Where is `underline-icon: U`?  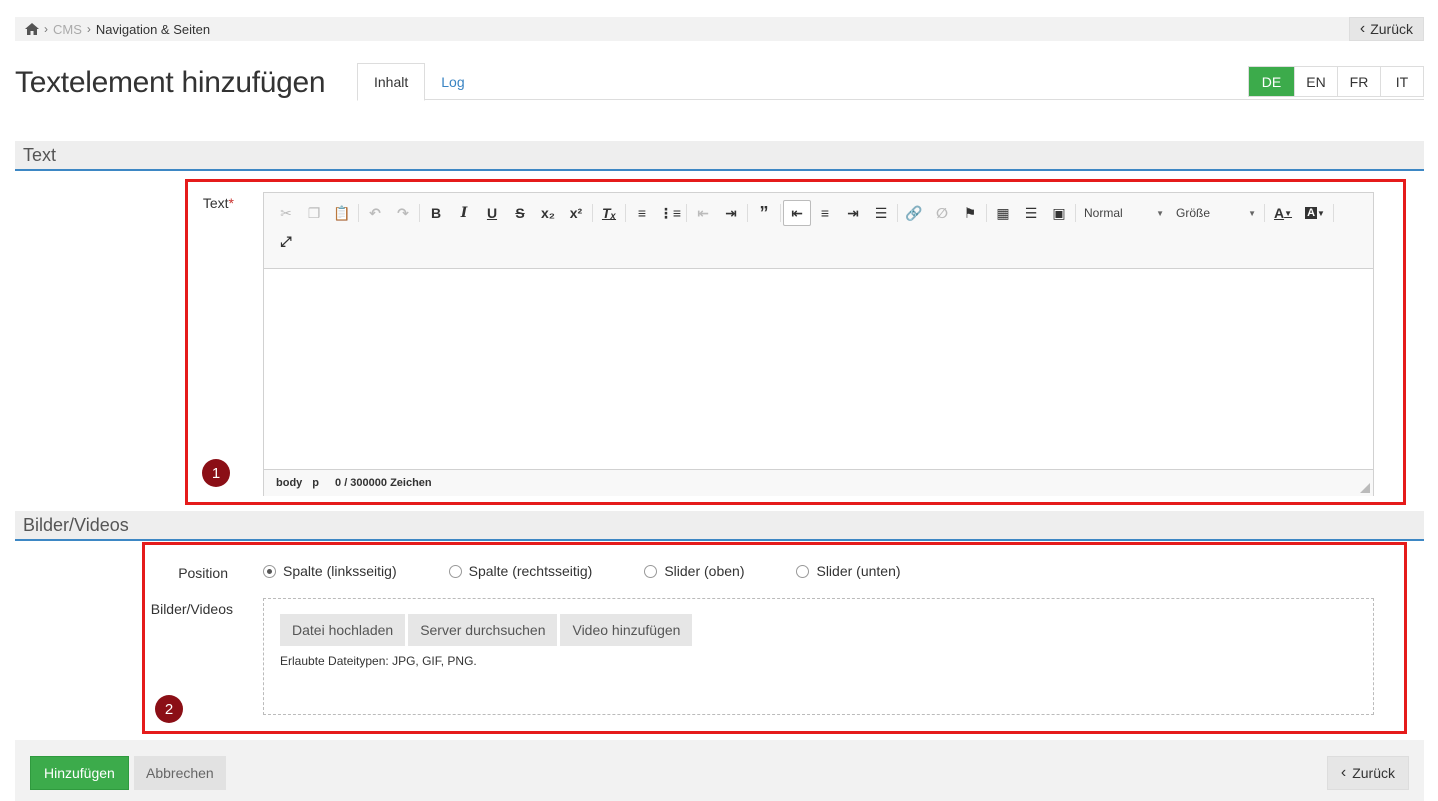
underline-icon: U is located at coordinates (492, 213).